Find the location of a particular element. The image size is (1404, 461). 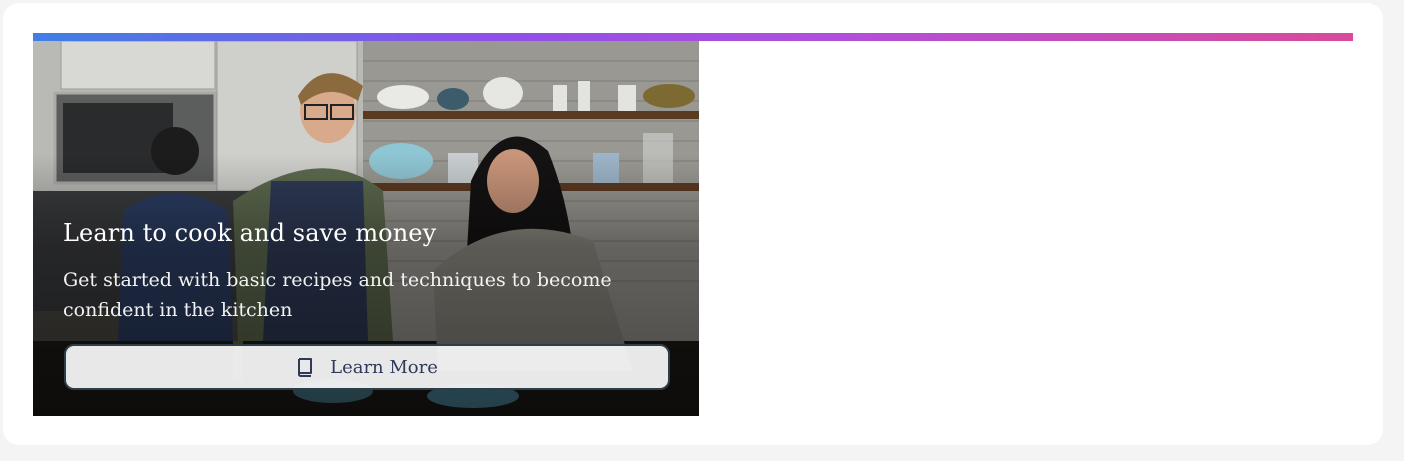

learn-more-label: Learn More is located at coordinates (384, 367).